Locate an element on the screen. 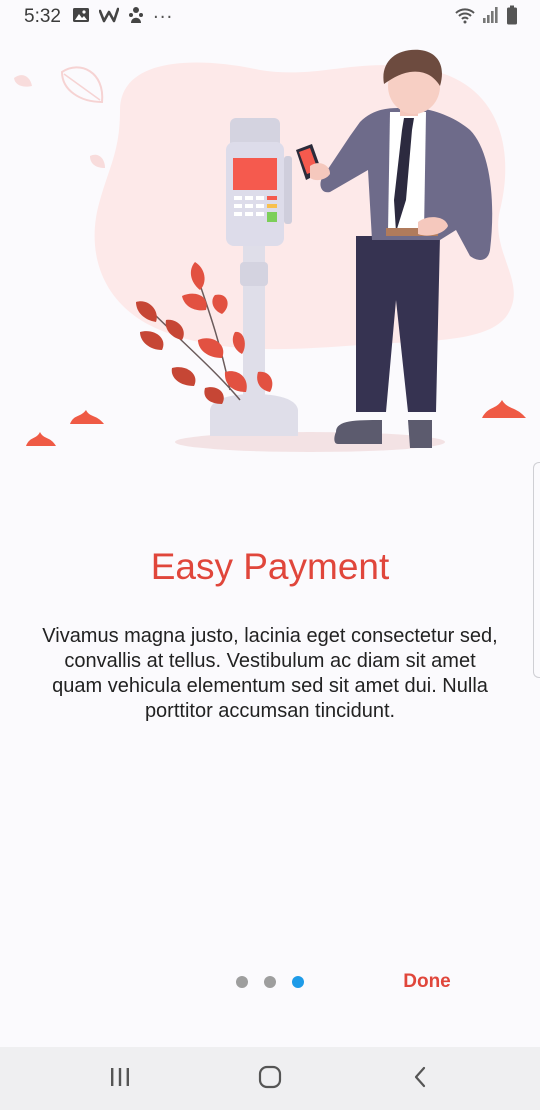 The width and height of the screenshot is (540, 1110). back-icon is located at coordinates (420, 1079).